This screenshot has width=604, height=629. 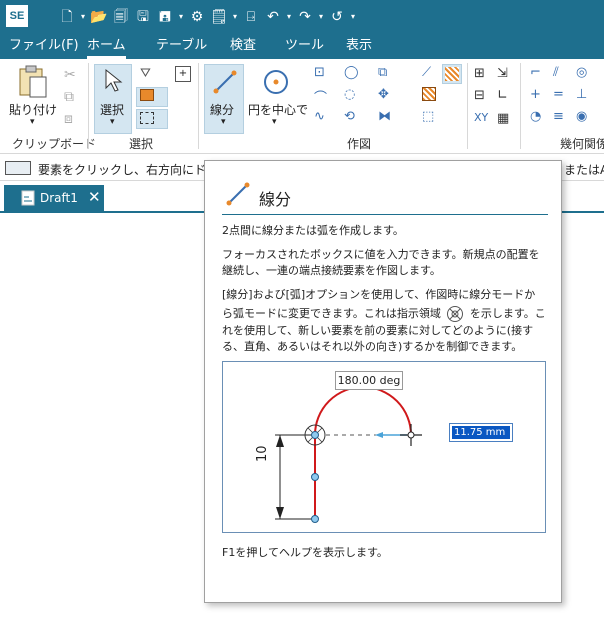 I want to click on clipboard-icon: 🗒, so click(x=219, y=17).